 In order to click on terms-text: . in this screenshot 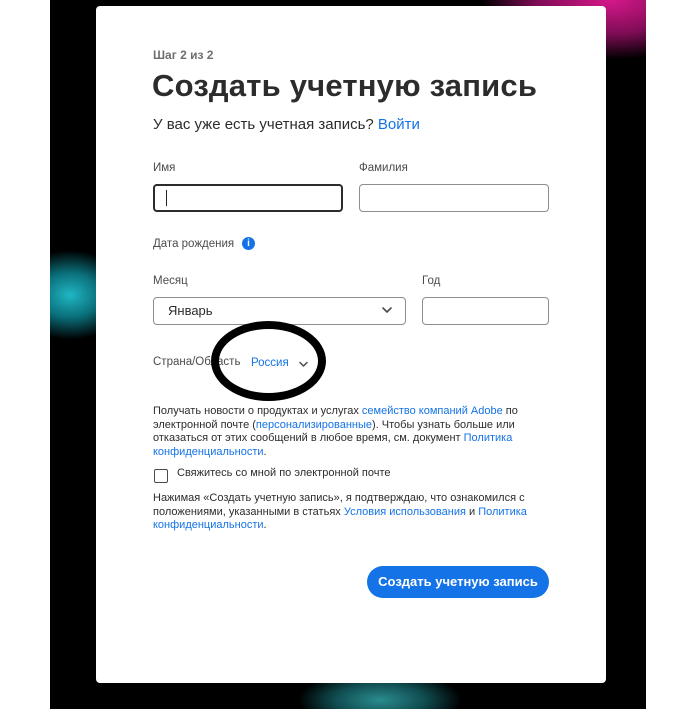, I will do `click(265, 525)`.